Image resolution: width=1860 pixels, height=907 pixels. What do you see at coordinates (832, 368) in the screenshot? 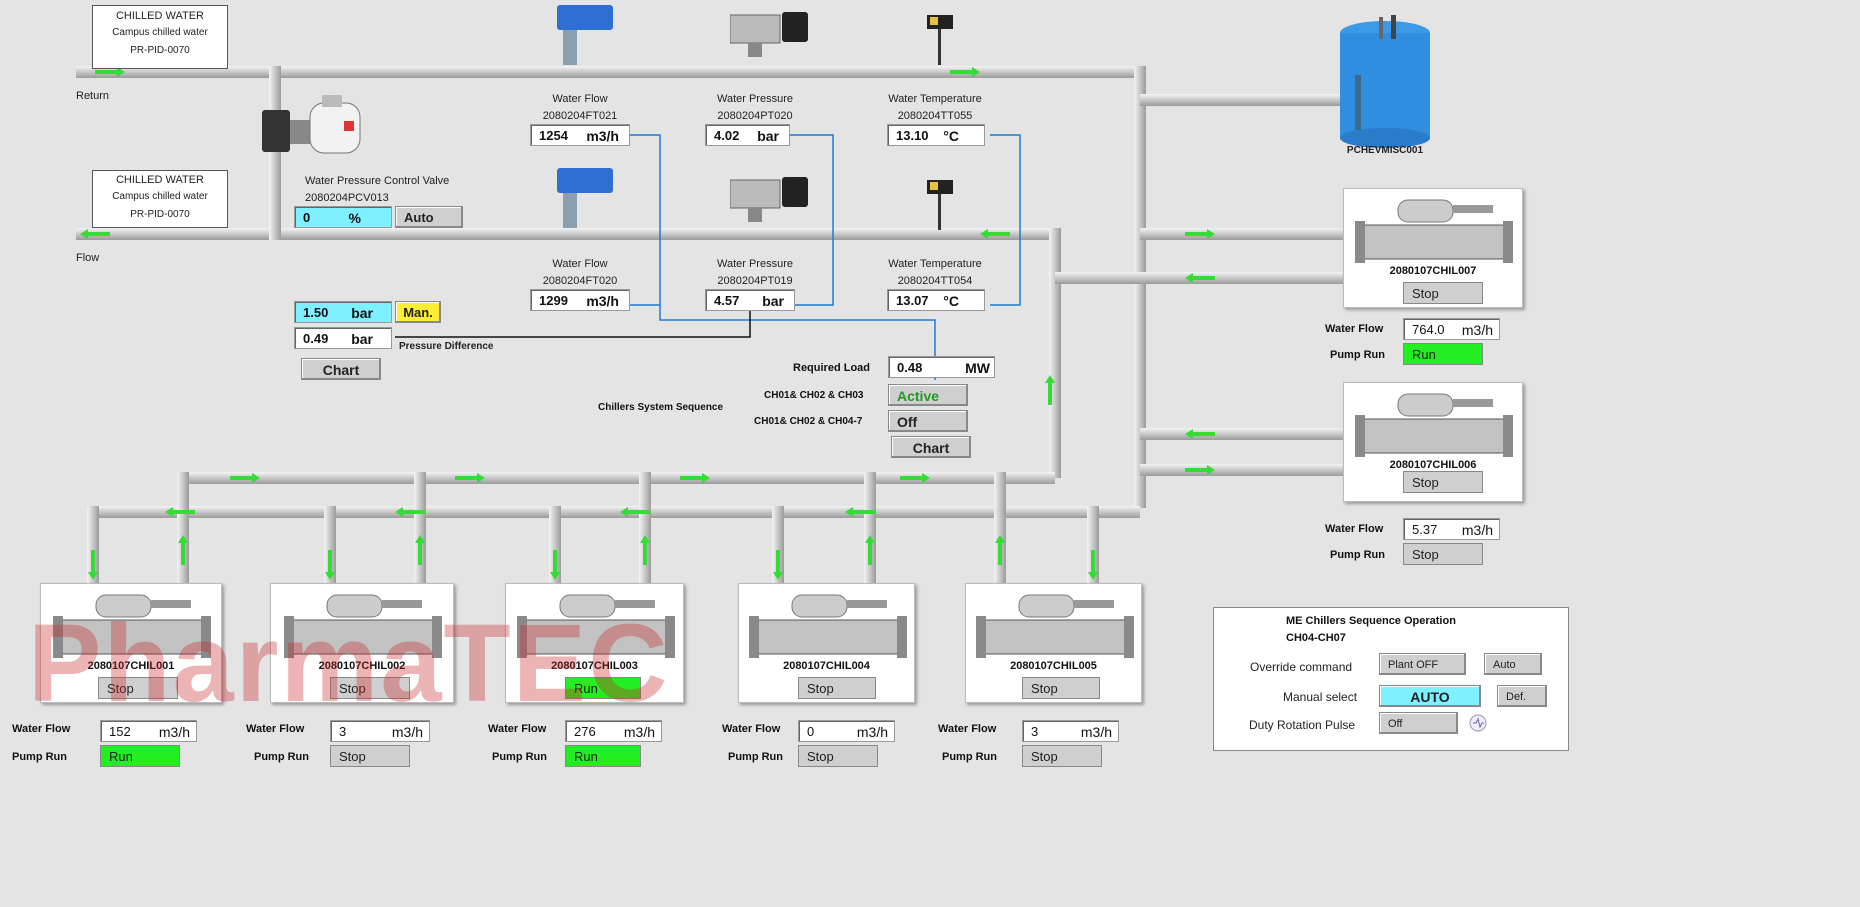
I see `required-load-label: Required Load` at bounding box center [832, 368].